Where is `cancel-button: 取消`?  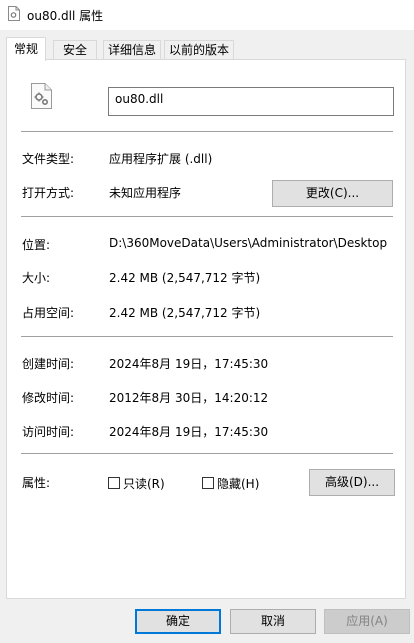 cancel-button: 取消 is located at coordinates (273, 621).